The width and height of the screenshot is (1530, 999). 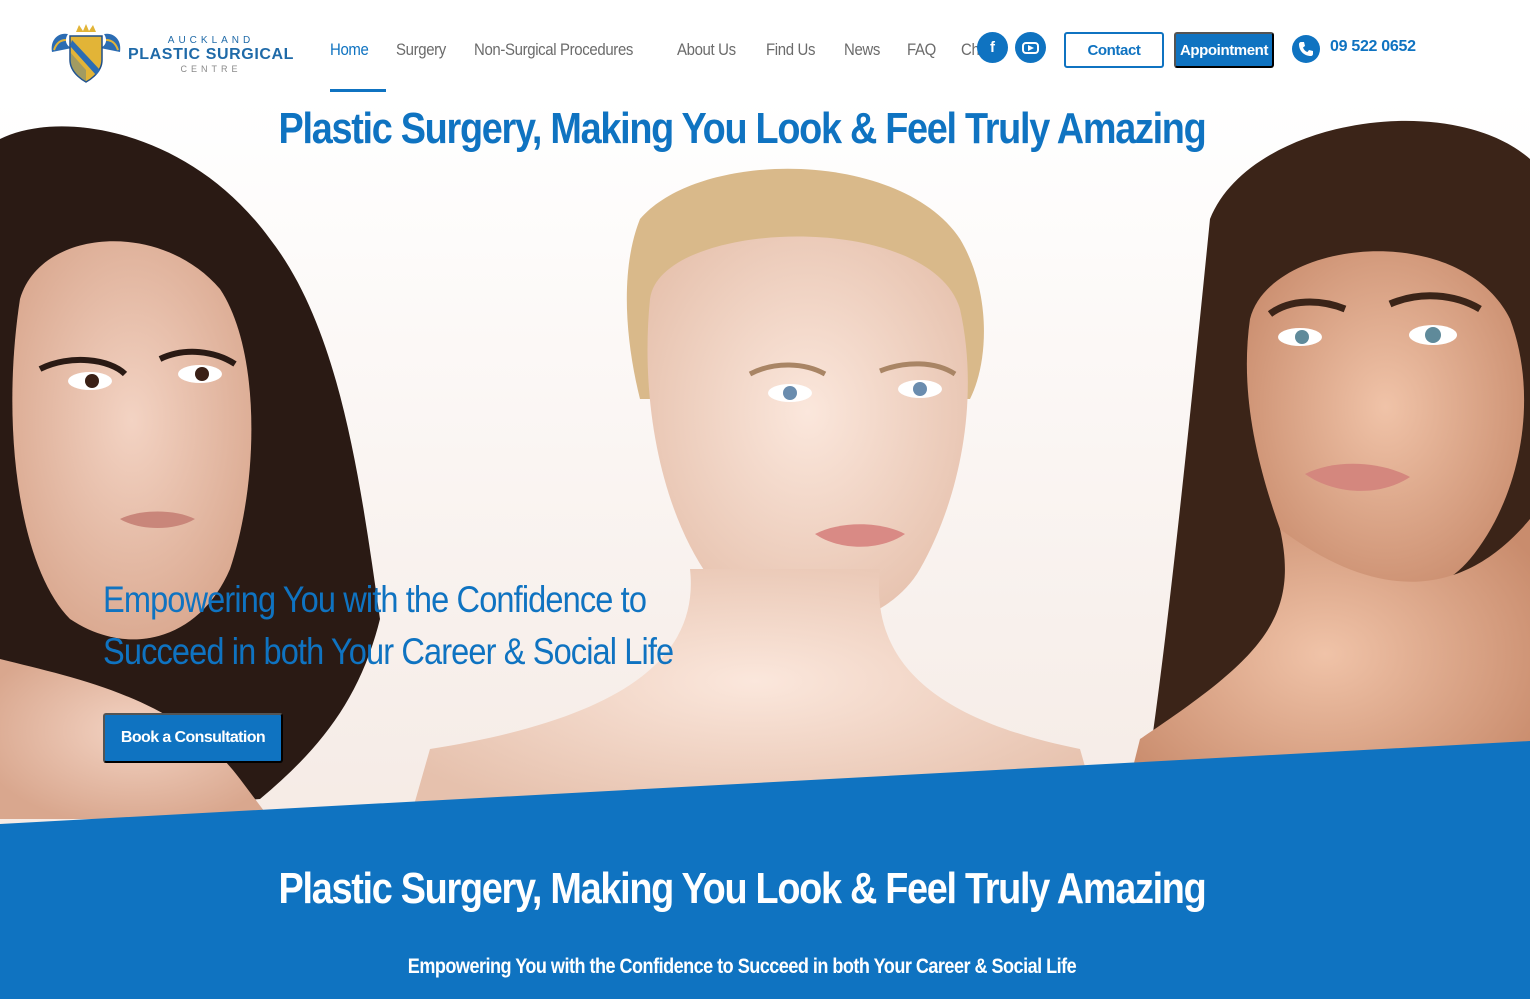 I want to click on nav-item-faq: FAQ, so click(x=921, y=50).